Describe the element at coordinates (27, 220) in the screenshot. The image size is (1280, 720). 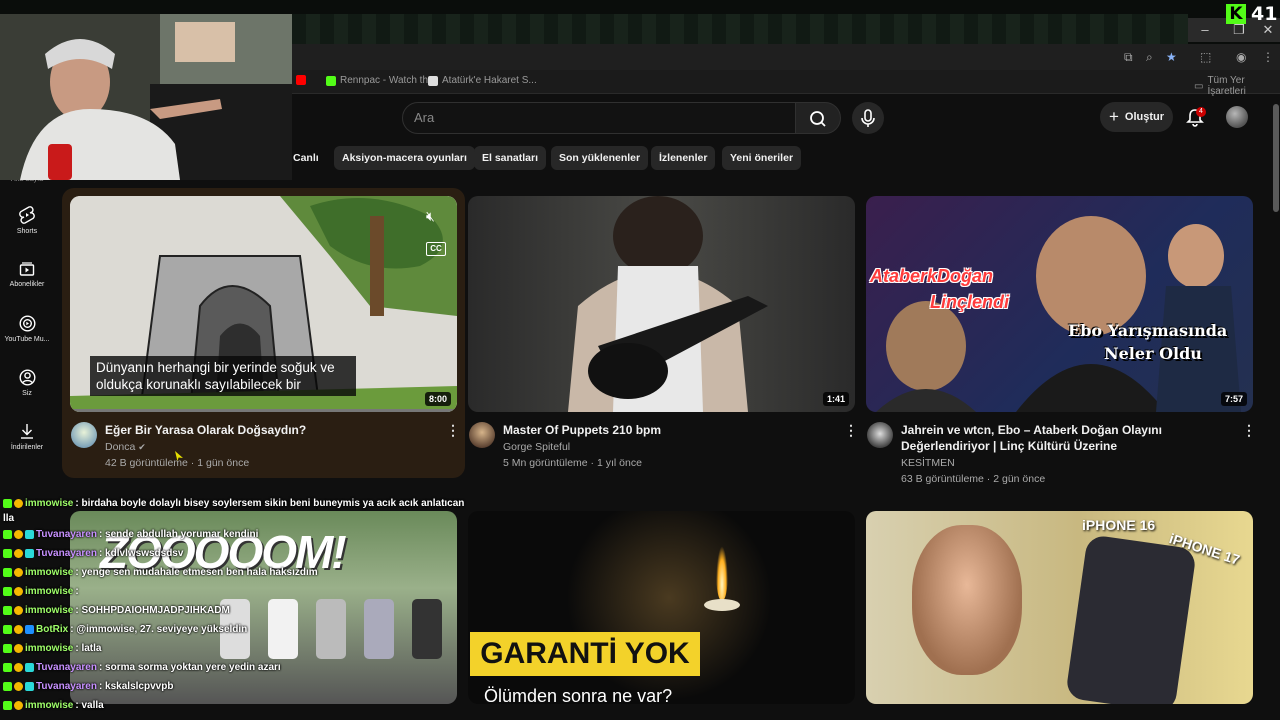
I see `sidebar-item-shorts: Shorts` at that location.